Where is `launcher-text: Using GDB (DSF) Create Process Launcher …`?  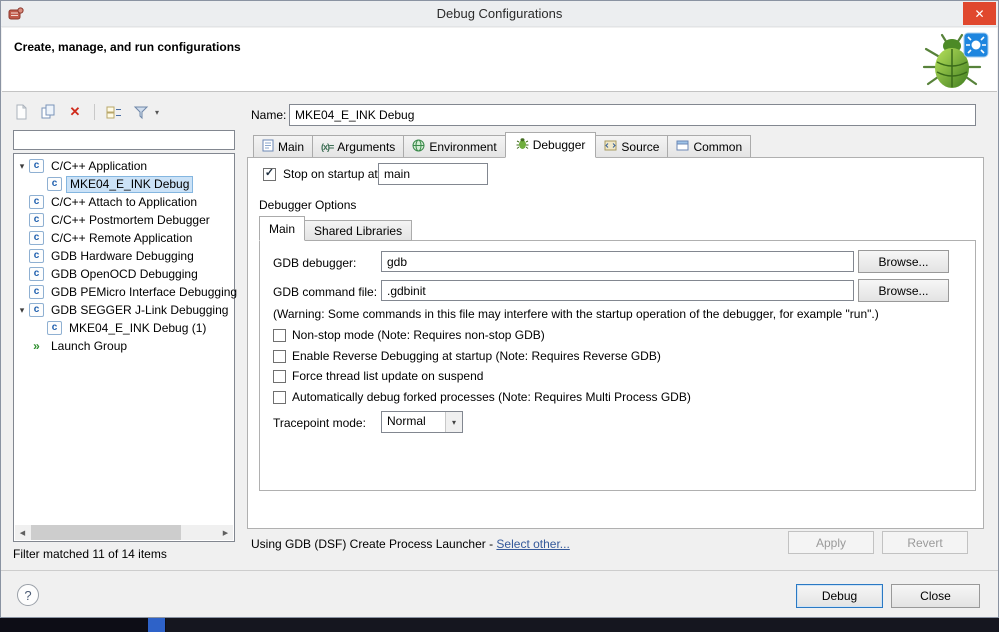 launcher-text: Using GDB (DSF) Create Process Launcher … is located at coordinates (374, 544).